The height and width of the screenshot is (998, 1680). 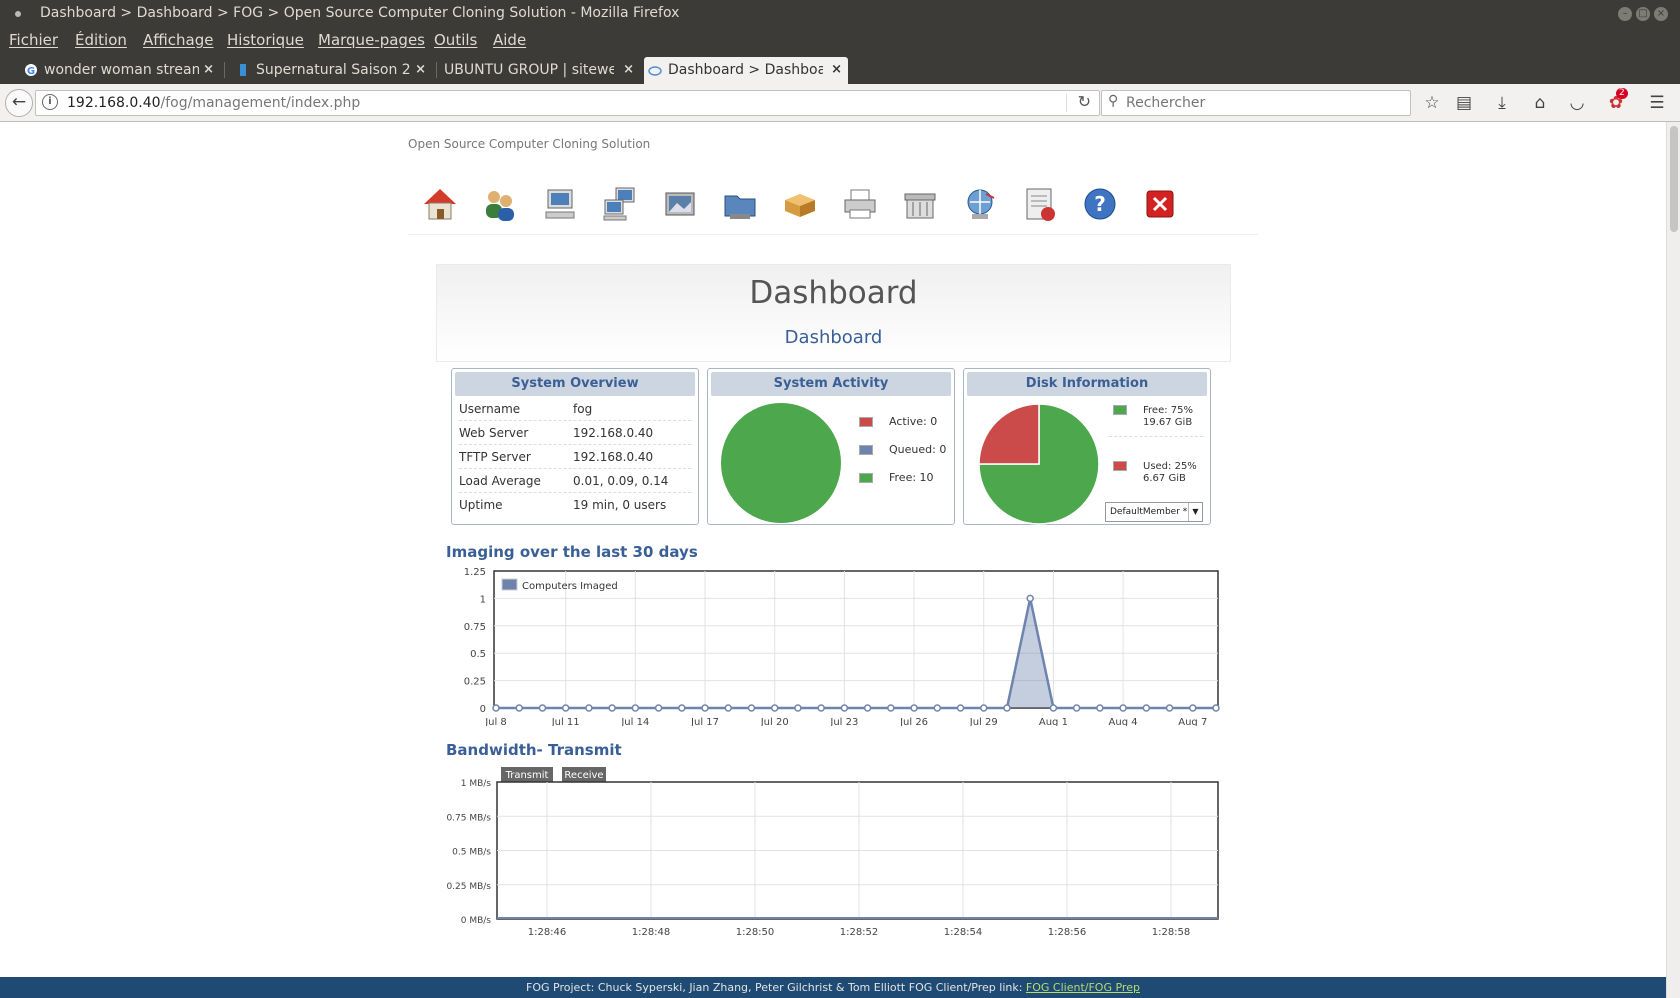 What do you see at coordinates (1123, 721) in the screenshot?
I see `x-tick-label: Aug 4` at bounding box center [1123, 721].